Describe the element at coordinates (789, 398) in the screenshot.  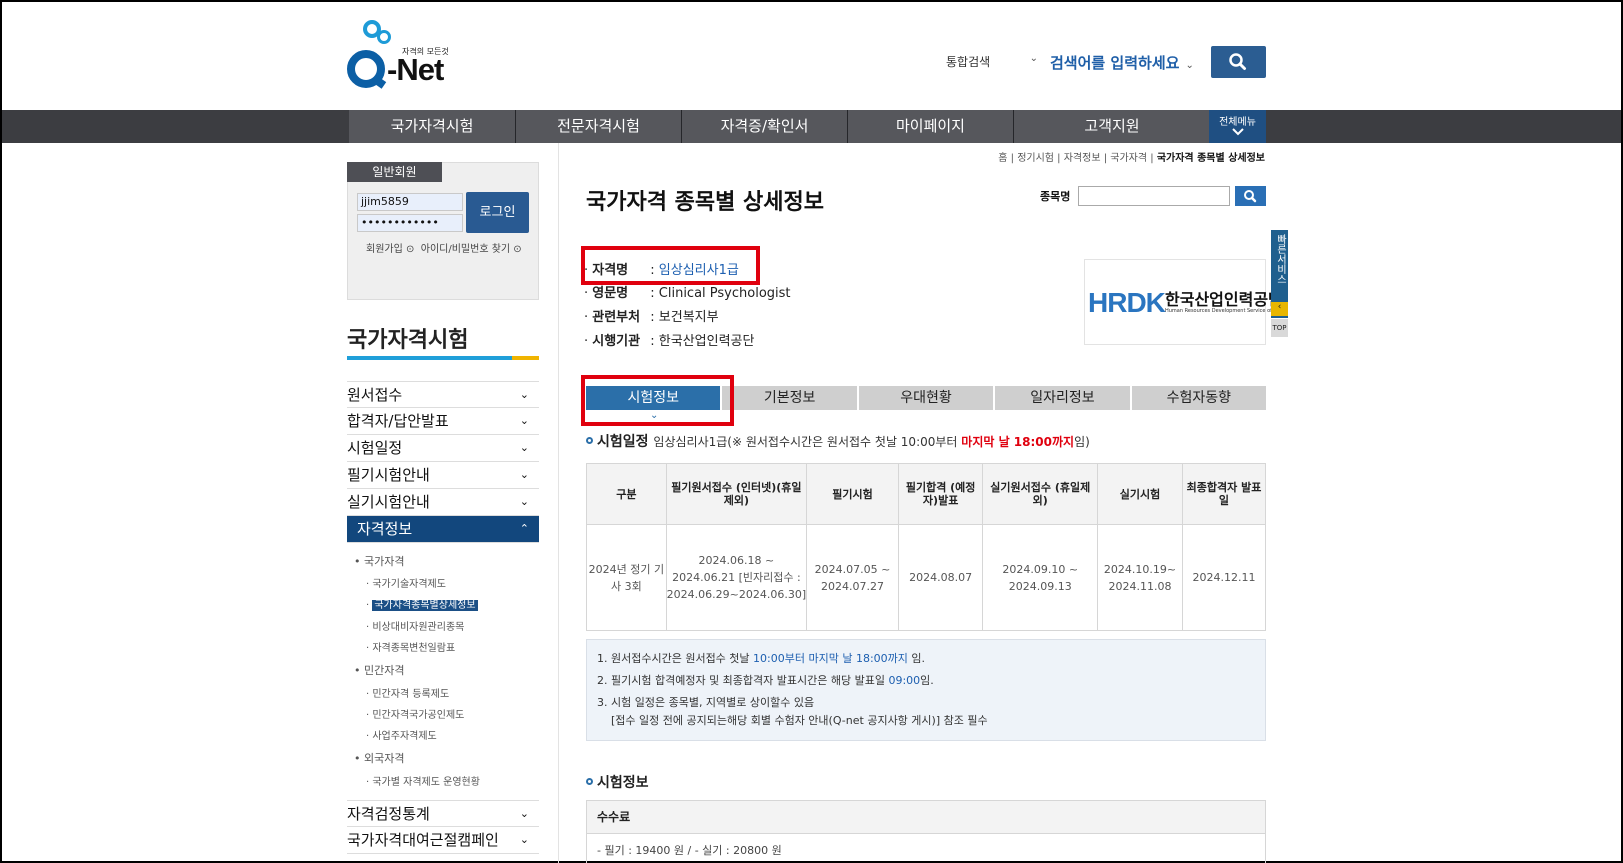
I see `tab-basic-info: 기본정보` at that location.